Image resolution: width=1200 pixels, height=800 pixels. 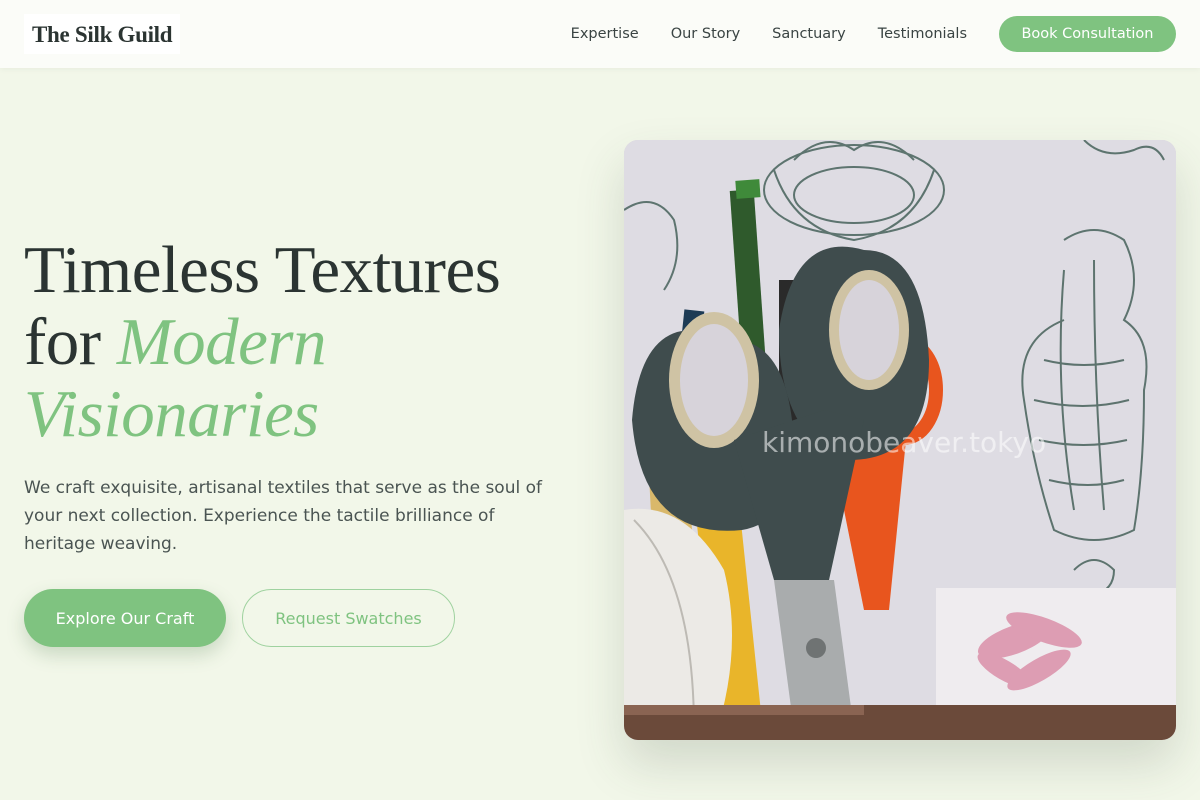 What do you see at coordinates (171, 414) in the screenshot?
I see `hero-title-accent-visionaries: Visionaries` at bounding box center [171, 414].